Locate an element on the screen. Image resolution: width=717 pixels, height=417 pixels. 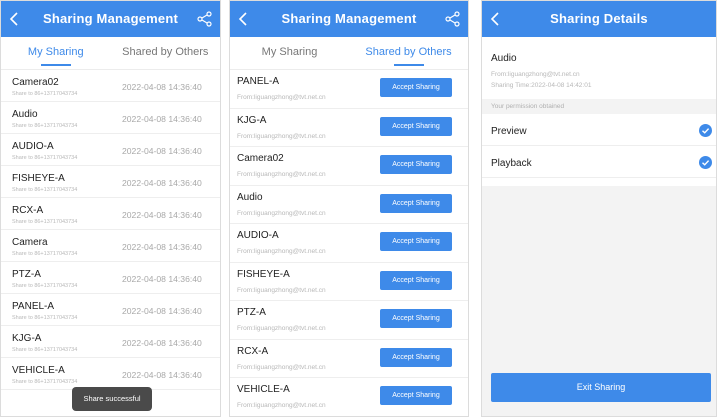
toast-message: Share successful is located at coordinates (112, 399).